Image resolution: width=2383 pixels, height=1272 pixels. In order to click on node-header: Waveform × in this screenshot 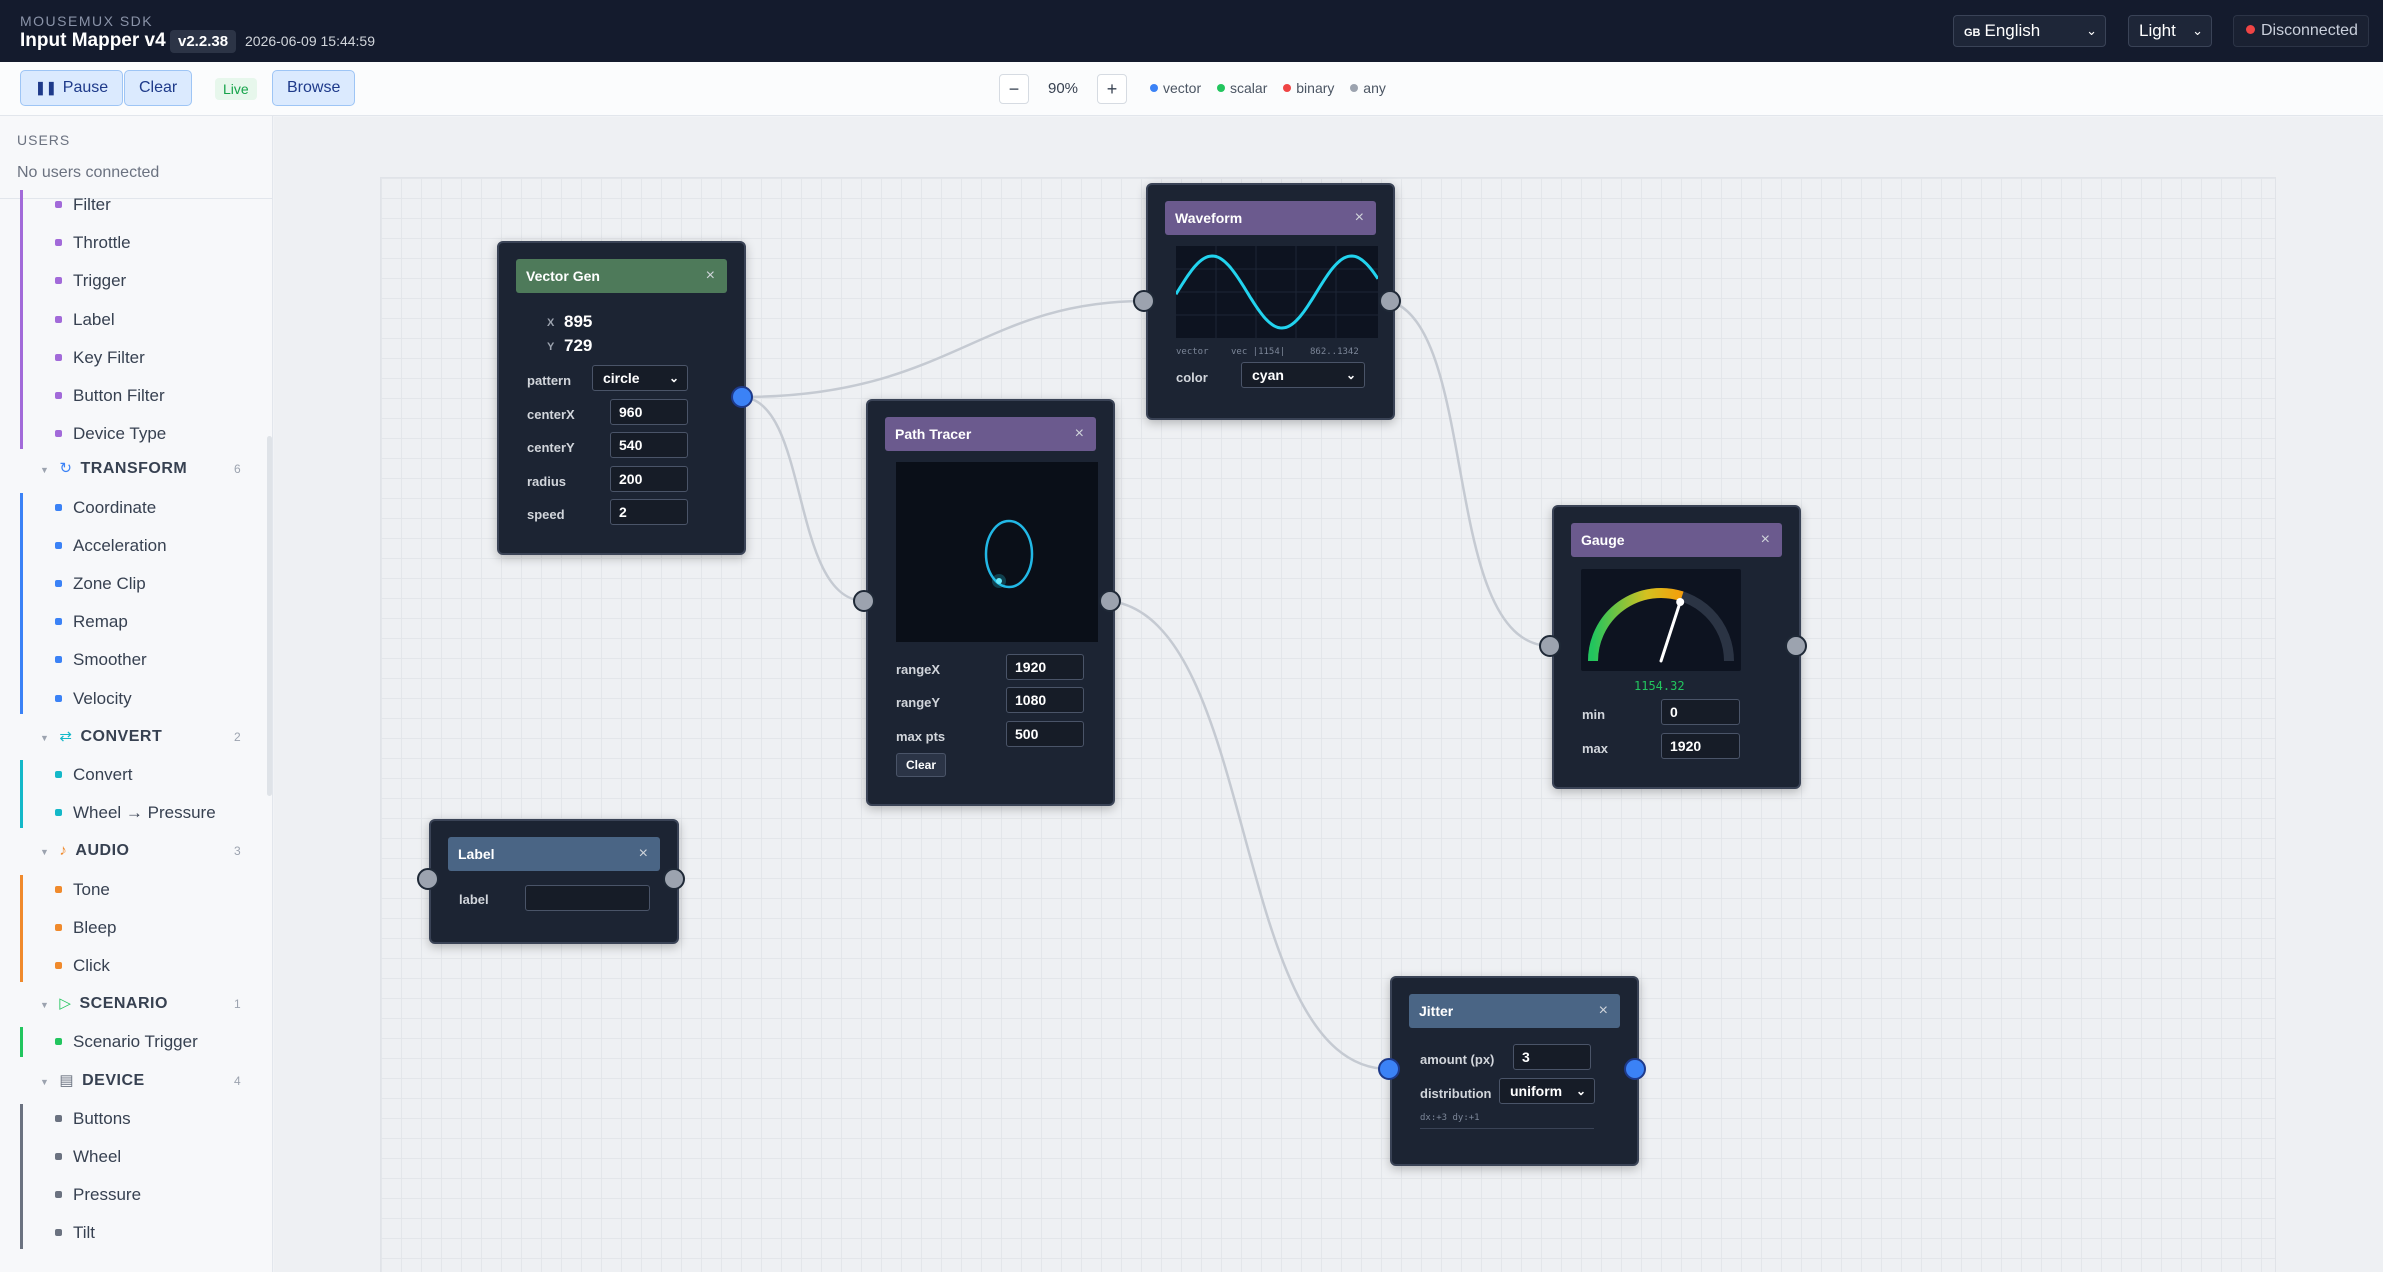, I will do `click(1270, 218)`.